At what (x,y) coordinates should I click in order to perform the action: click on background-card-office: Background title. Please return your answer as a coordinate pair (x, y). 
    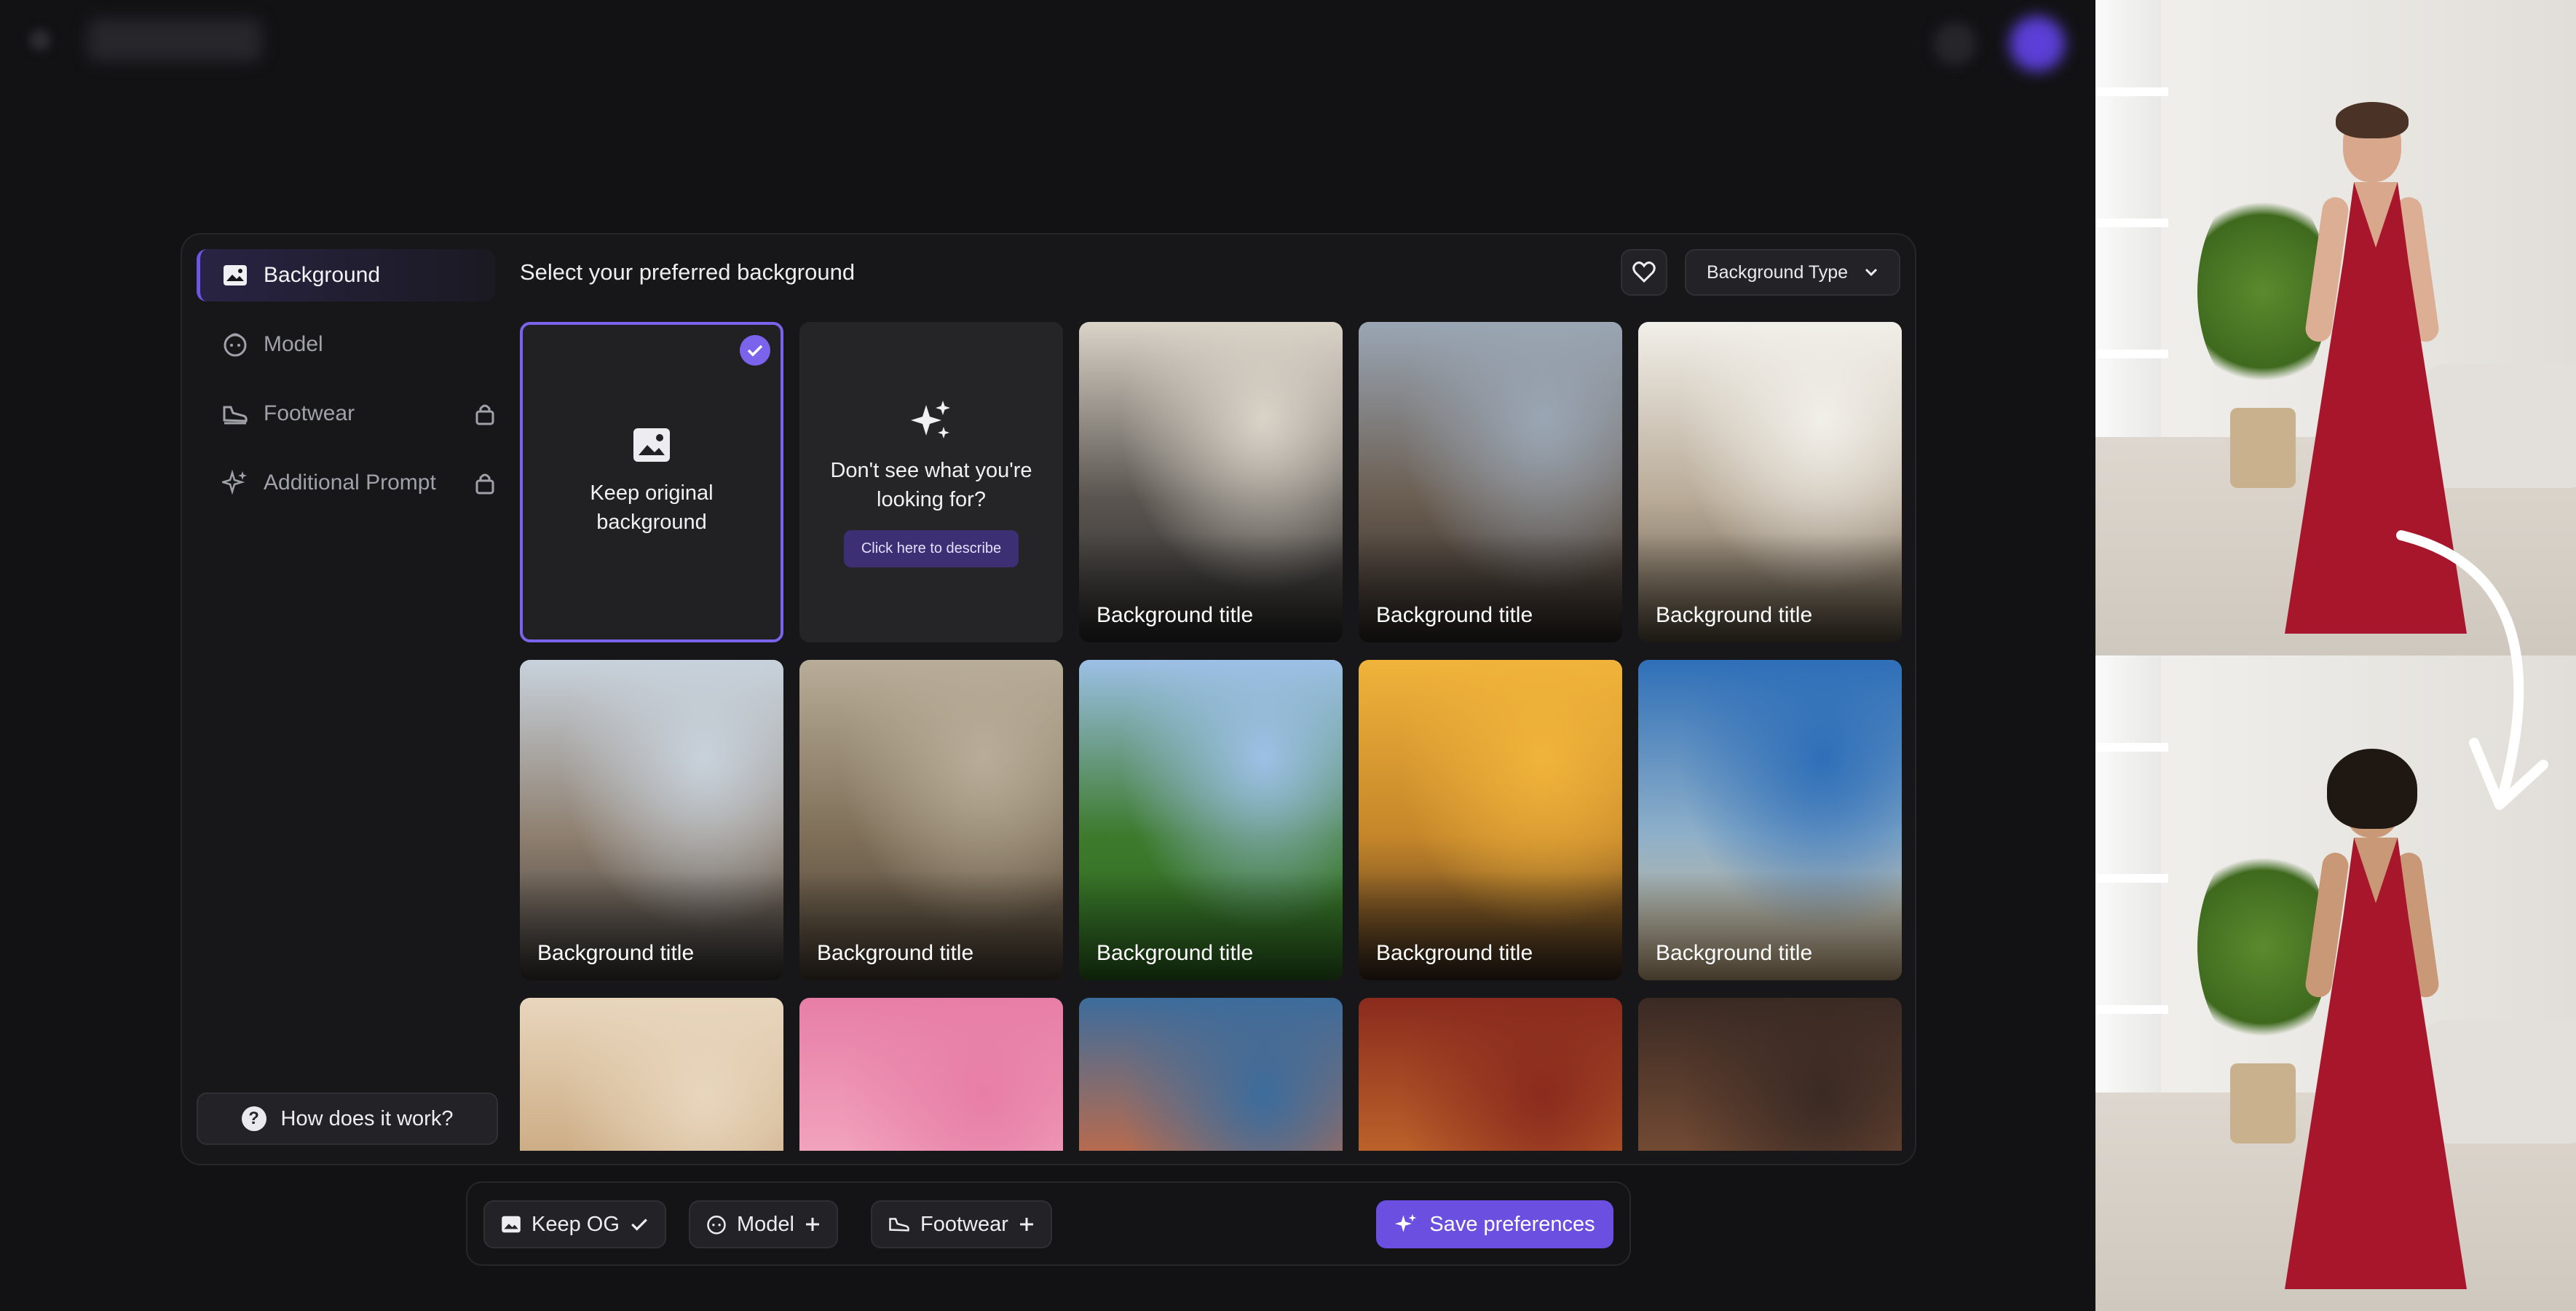
    Looking at the image, I should click on (1211, 482).